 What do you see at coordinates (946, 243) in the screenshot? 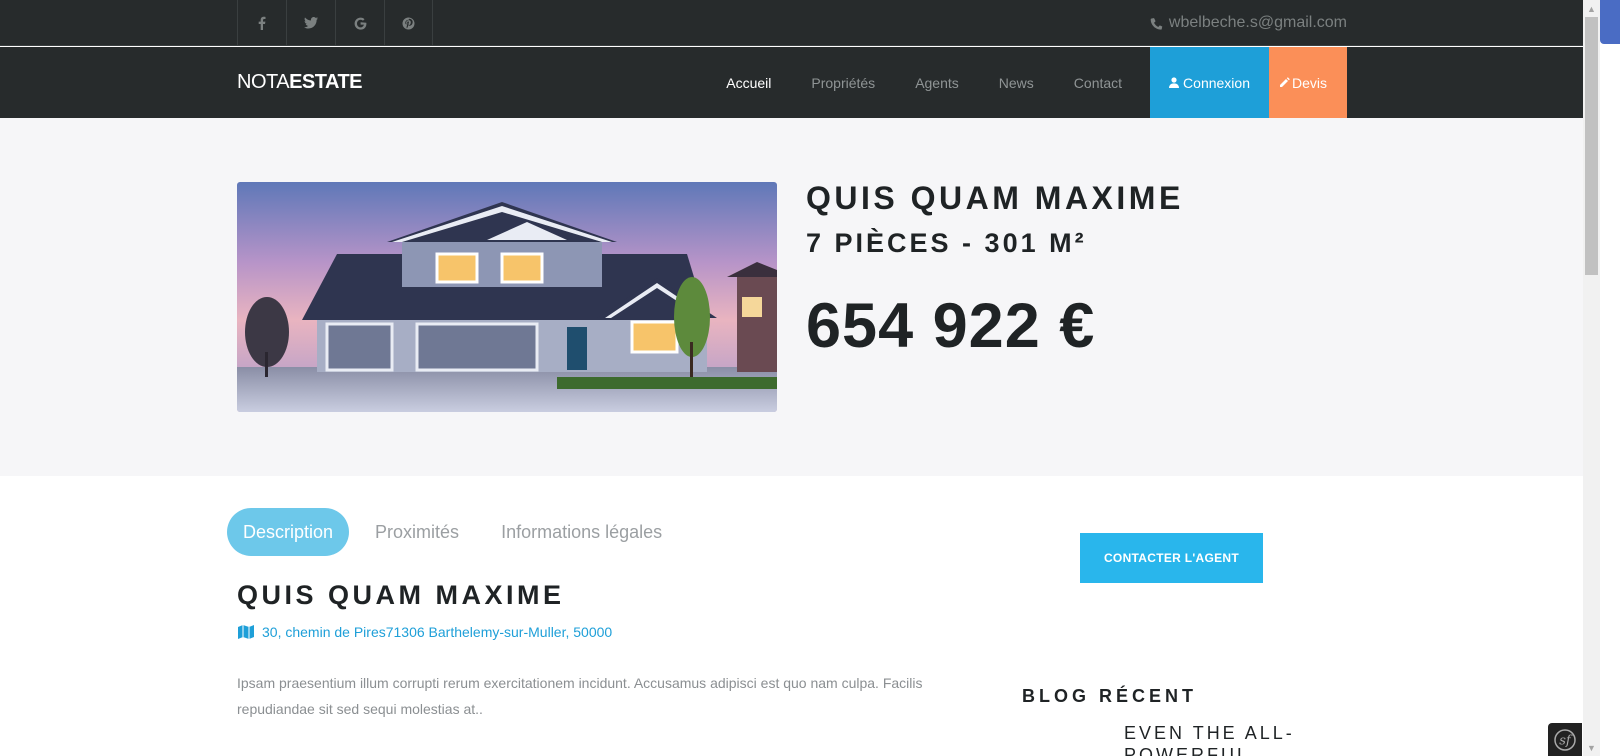
I see `hero-subtitle: 7 PIÈCES - 301 M²` at bounding box center [946, 243].